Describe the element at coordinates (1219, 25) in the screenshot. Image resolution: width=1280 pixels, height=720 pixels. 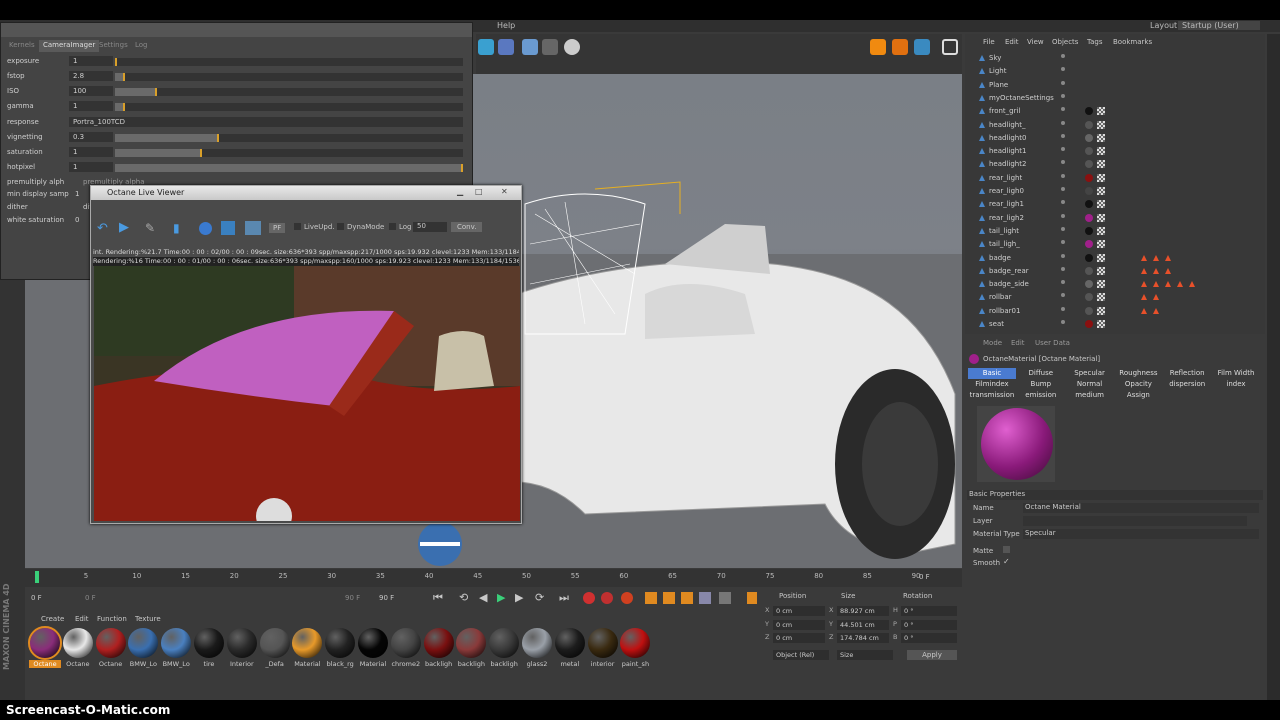
I see `layout-select: Startup (User)` at that location.